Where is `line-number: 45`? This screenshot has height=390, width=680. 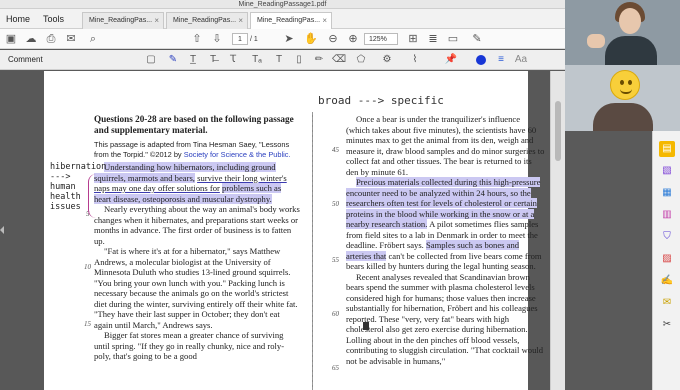 line-number: 45 is located at coordinates (335, 150).